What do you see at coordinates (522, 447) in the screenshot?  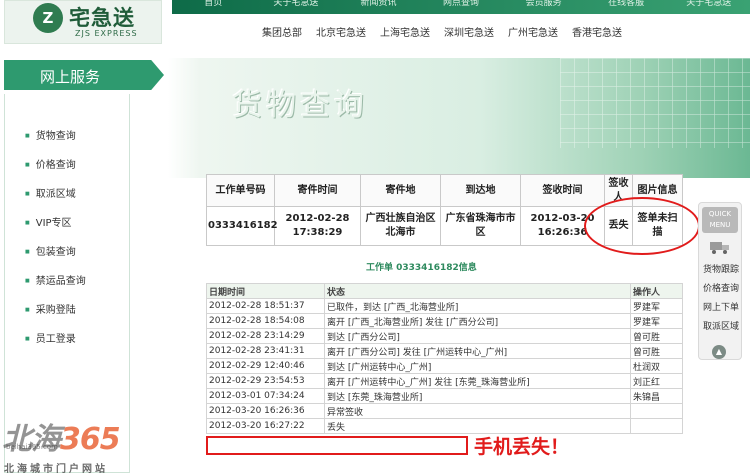 I see `annotation-text: 手机丢失！` at bounding box center [522, 447].